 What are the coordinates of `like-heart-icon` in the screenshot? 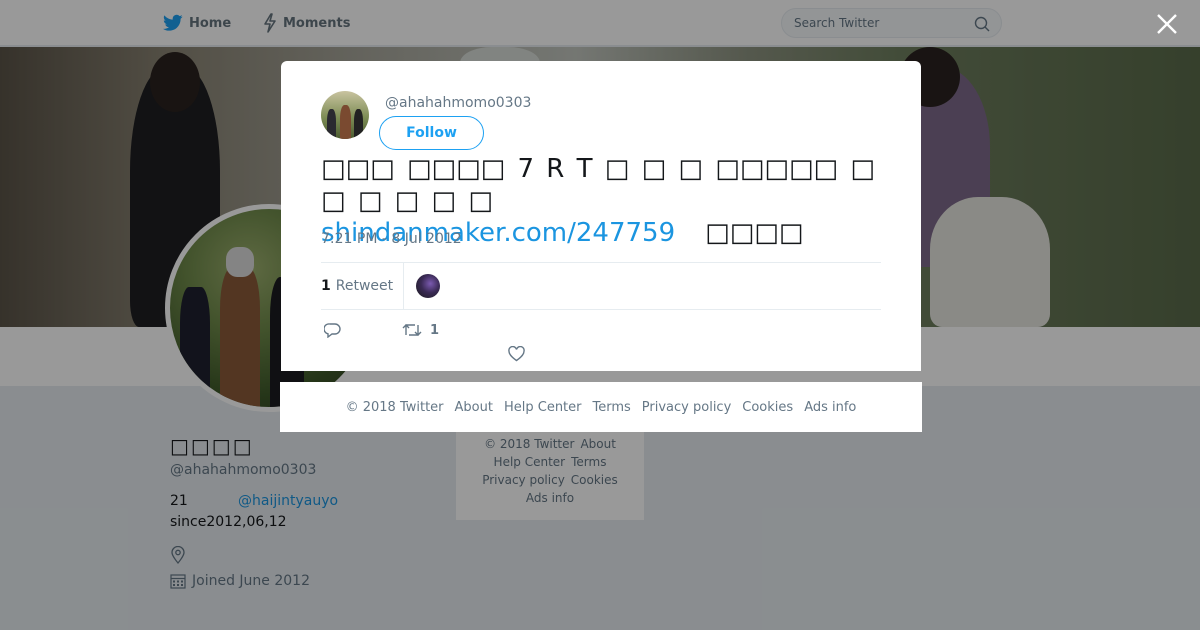 It's located at (516, 354).